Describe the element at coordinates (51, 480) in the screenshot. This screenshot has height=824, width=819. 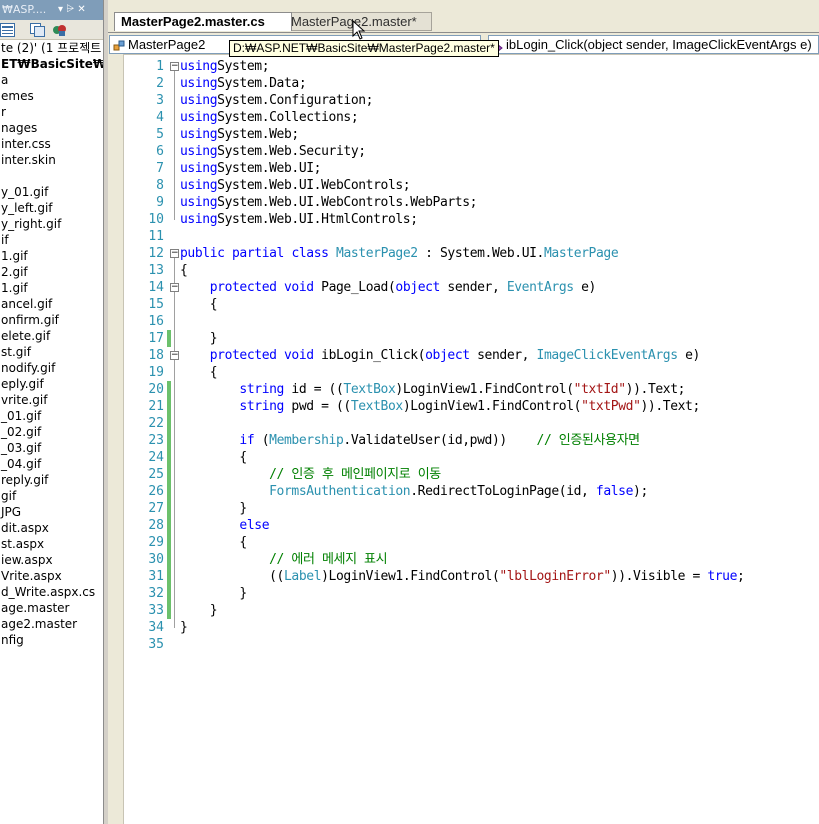
I see `solution-tree-item: reply.gif` at that location.